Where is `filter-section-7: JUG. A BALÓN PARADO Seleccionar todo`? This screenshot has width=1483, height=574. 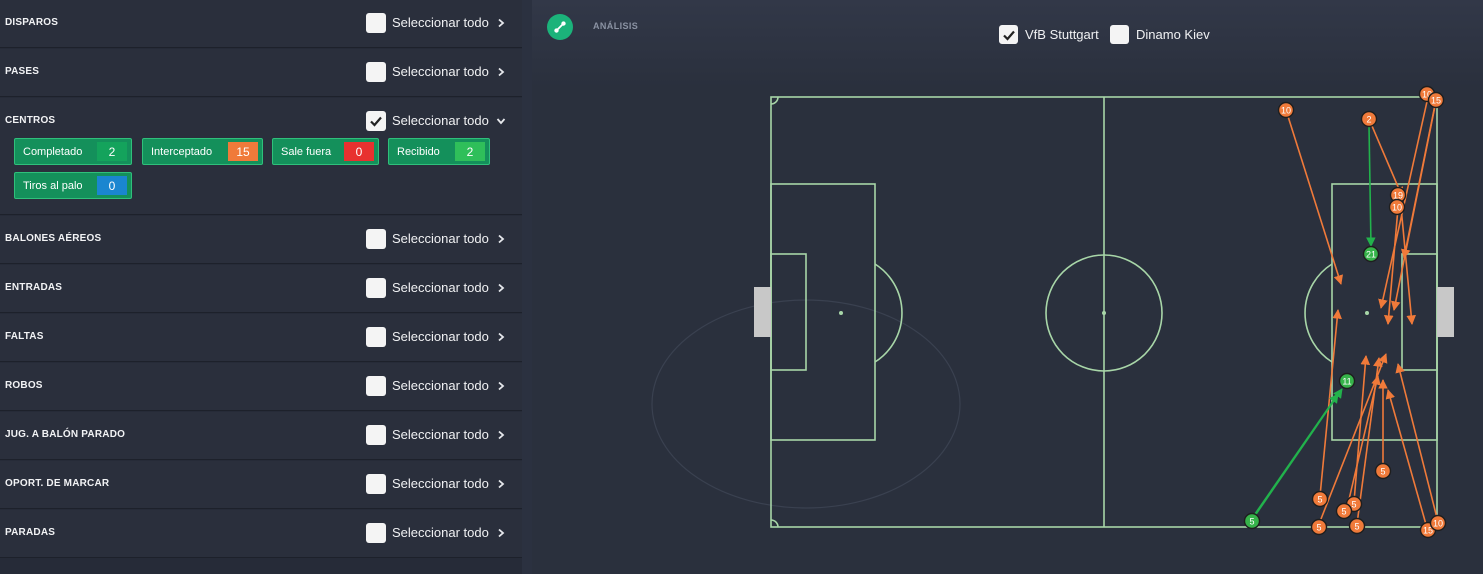 filter-section-7: JUG. A BALÓN PARADO Seleccionar todo is located at coordinates (261, 436).